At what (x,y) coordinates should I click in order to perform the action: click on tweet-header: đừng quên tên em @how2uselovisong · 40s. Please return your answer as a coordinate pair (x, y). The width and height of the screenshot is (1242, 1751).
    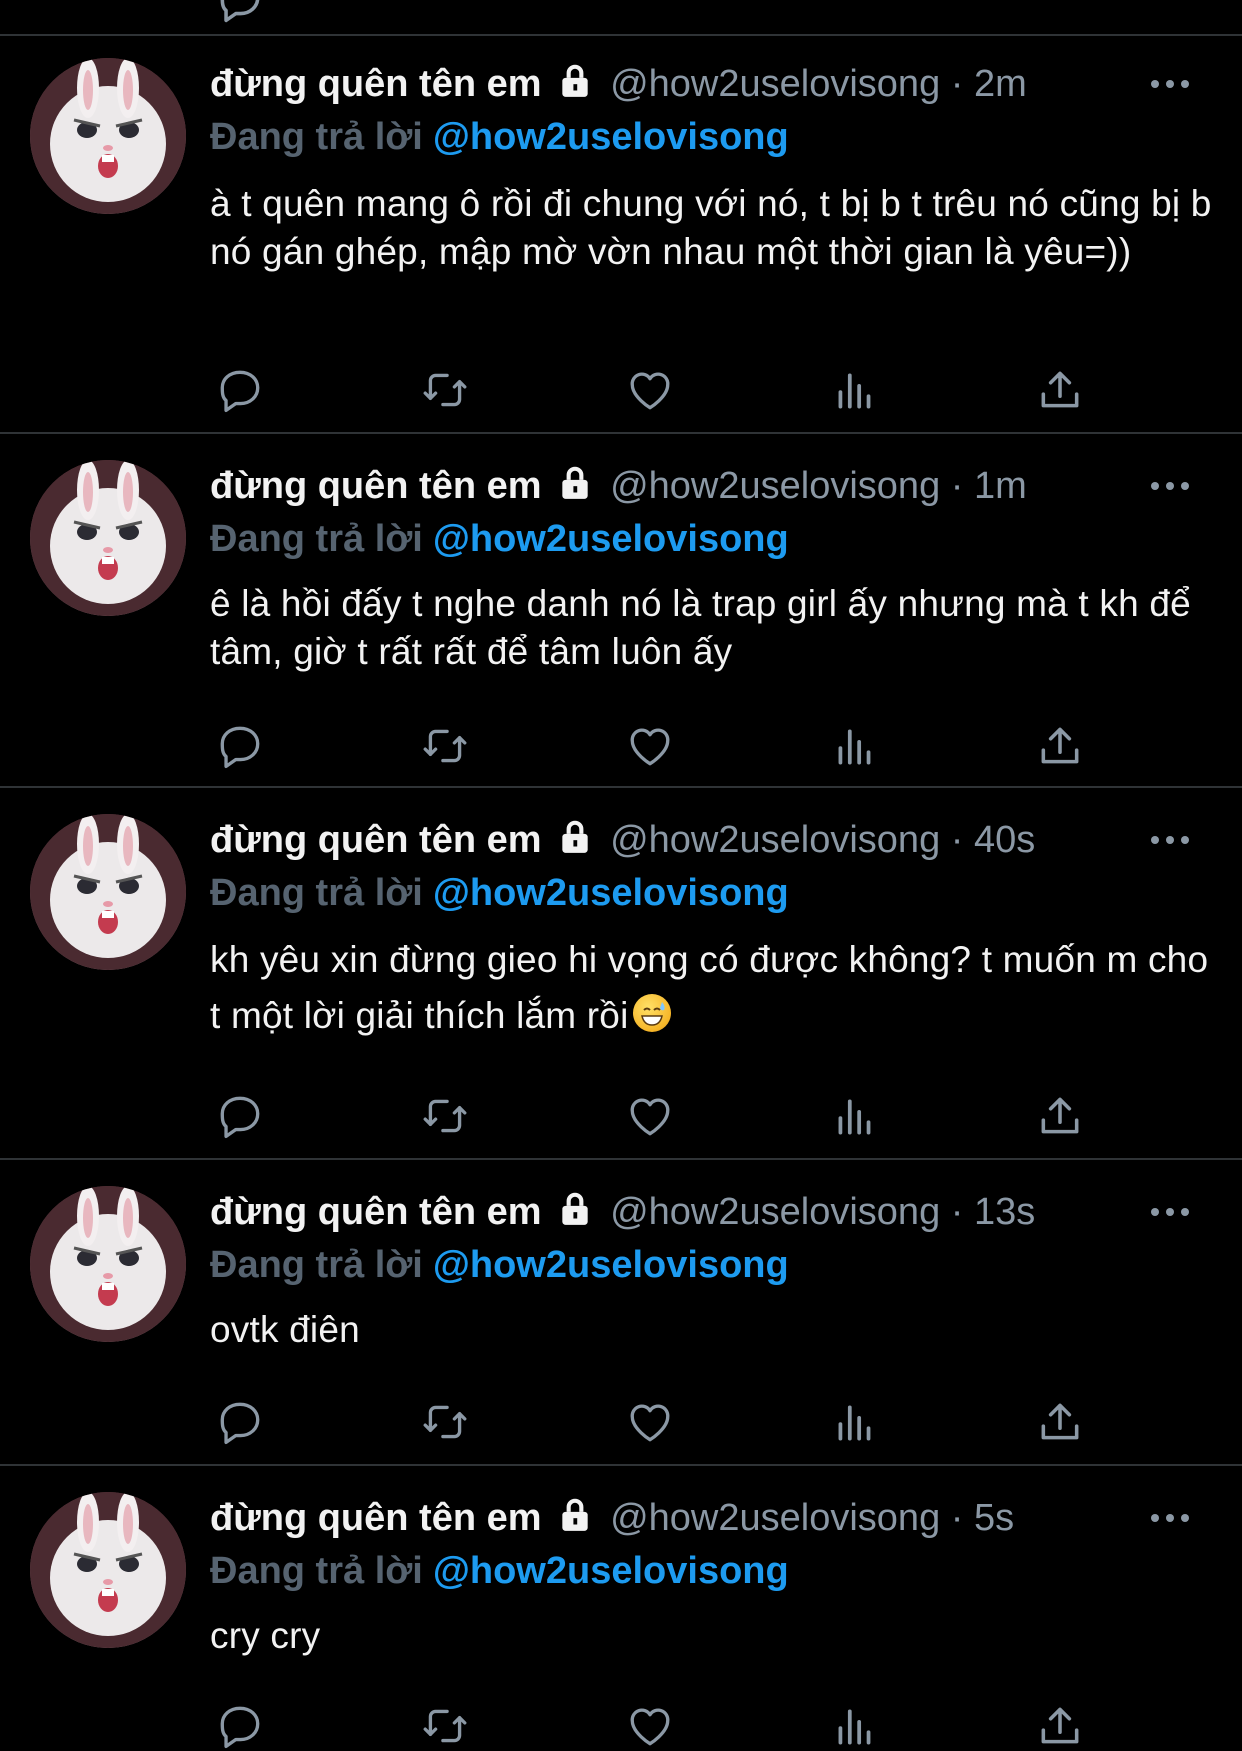
    Looking at the image, I should click on (706, 840).